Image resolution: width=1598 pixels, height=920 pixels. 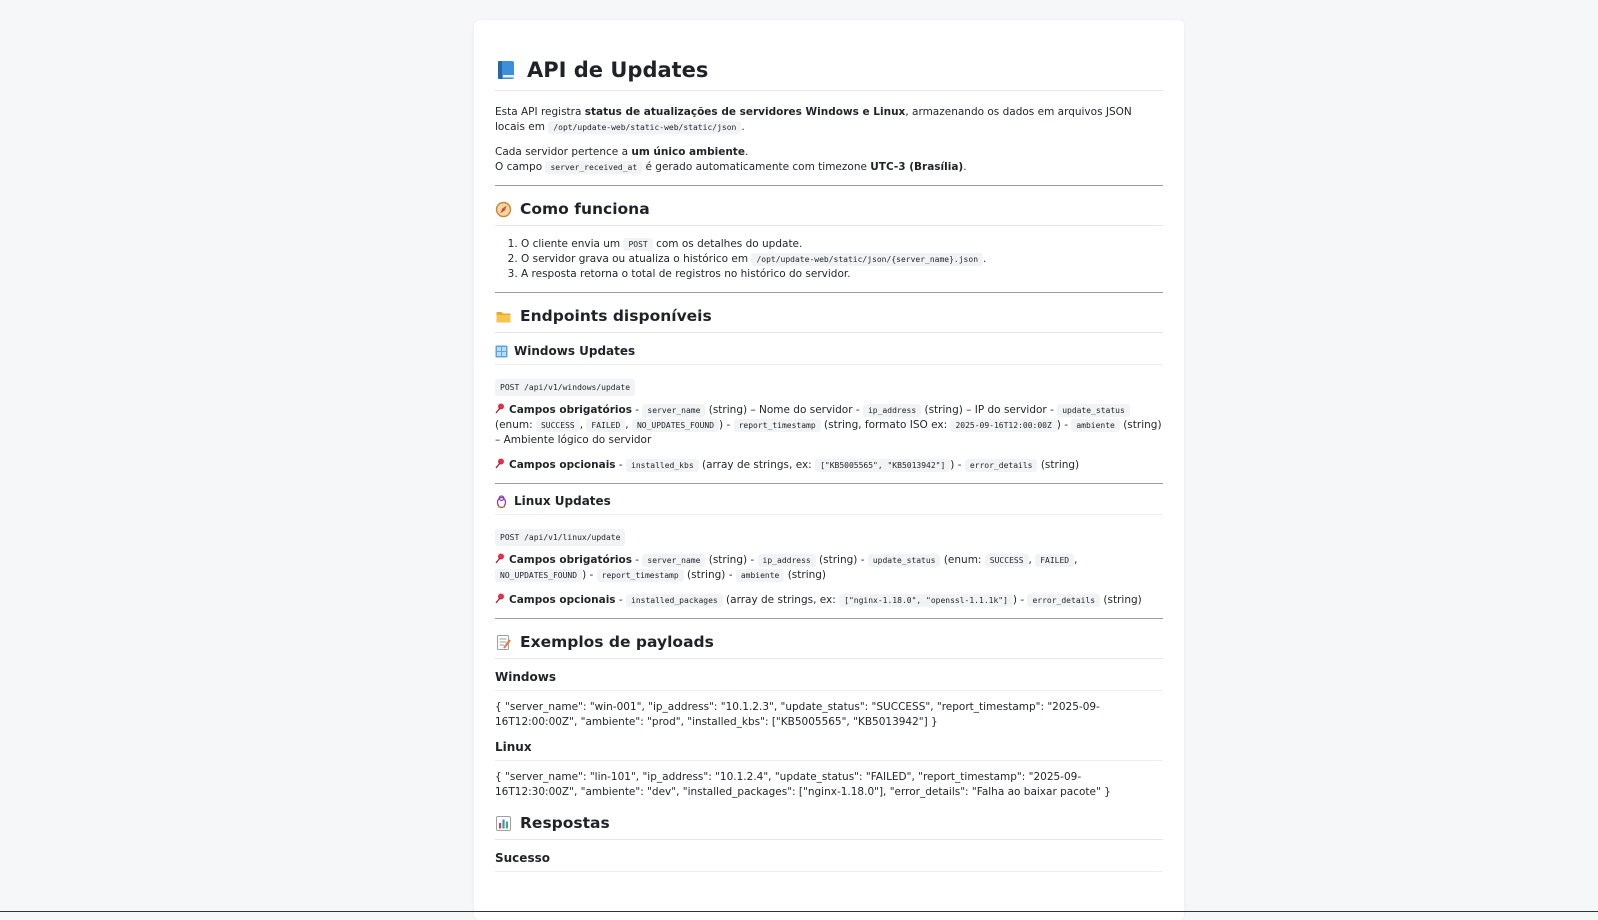 What do you see at coordinates (618, 70) in the screenshot?
I see `page-title-text: API de Updates` at bounding box center [618, 70].